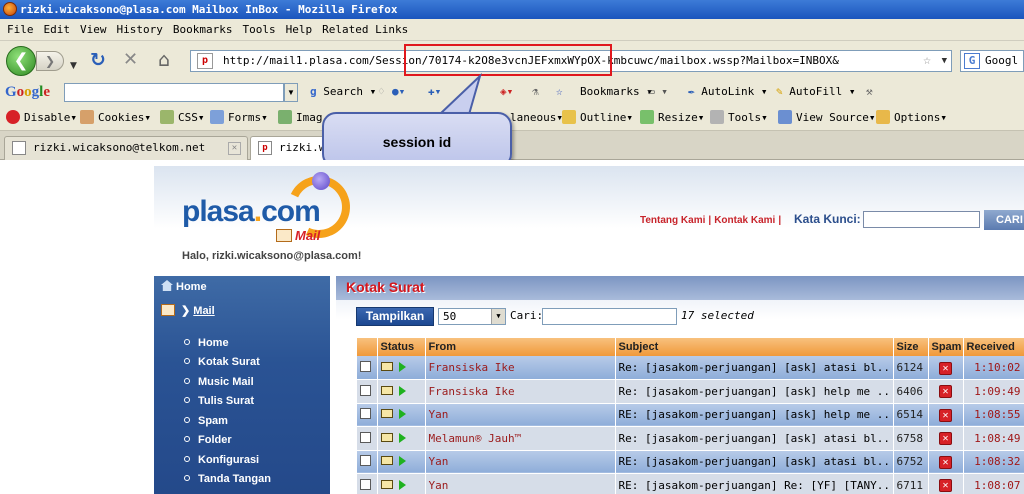  Describe the element at coordinates (921, 219) in the screenshot. I see `keyword-search-input` at that location.